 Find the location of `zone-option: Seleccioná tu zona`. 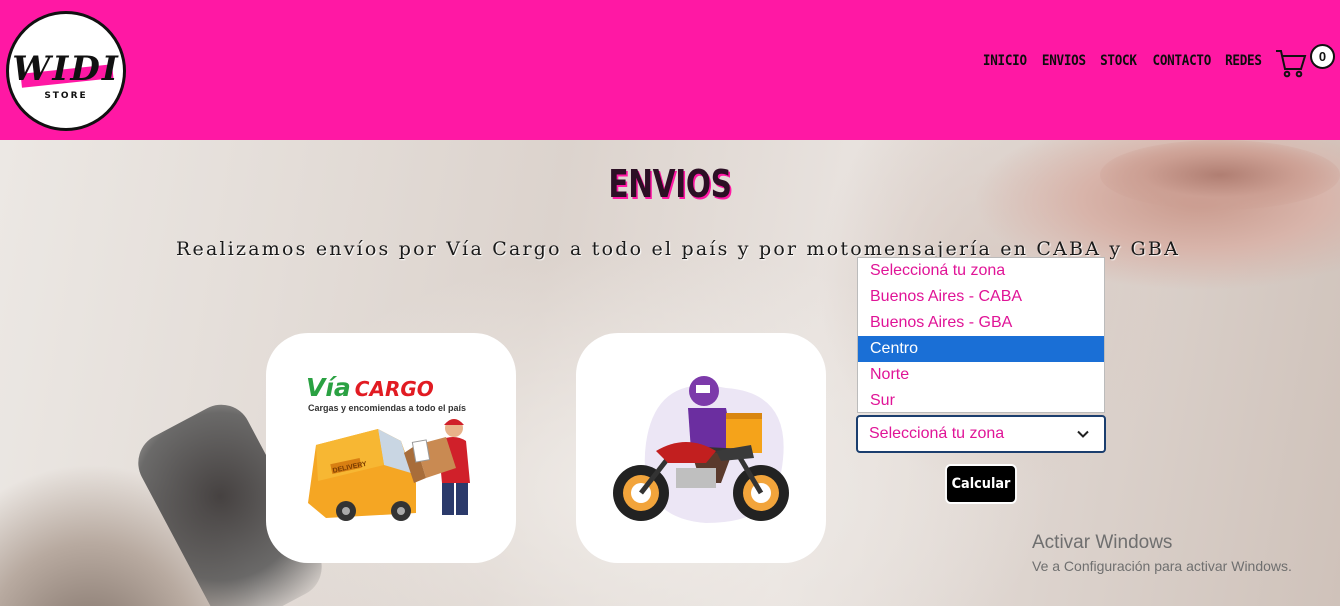

zone-option: Seleccioná tu zona is located at coordinates (981, 271).